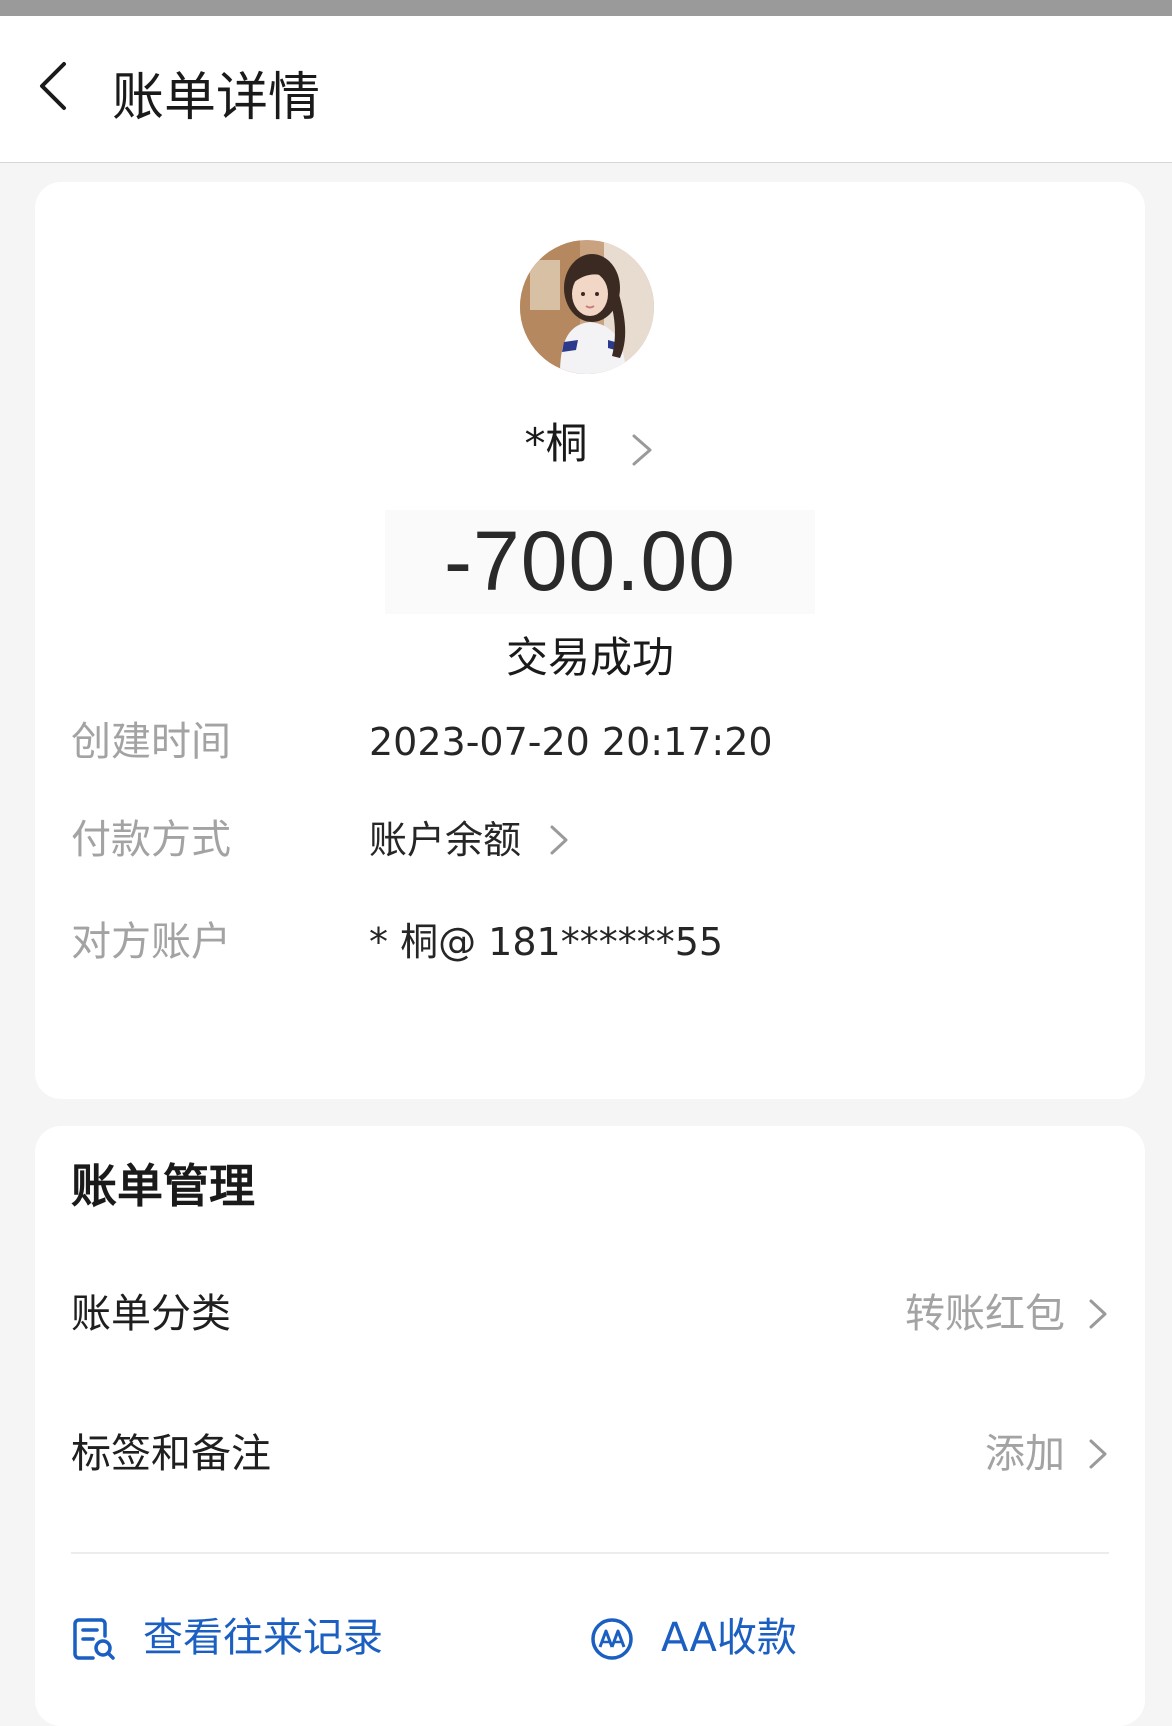 Image resolution: width=1172 pixels, height=1726 pixels. What do you see at coordinates (590, 1315) in the screenshot?
I see `bill-category-row: 账单分类 转账红包` at bounding box center [590, 1315].